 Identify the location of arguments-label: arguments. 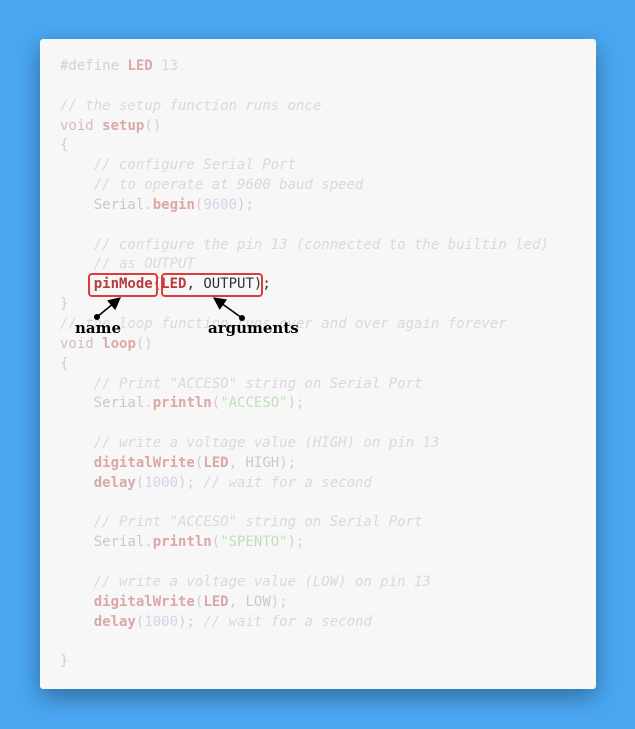
(253, 328).